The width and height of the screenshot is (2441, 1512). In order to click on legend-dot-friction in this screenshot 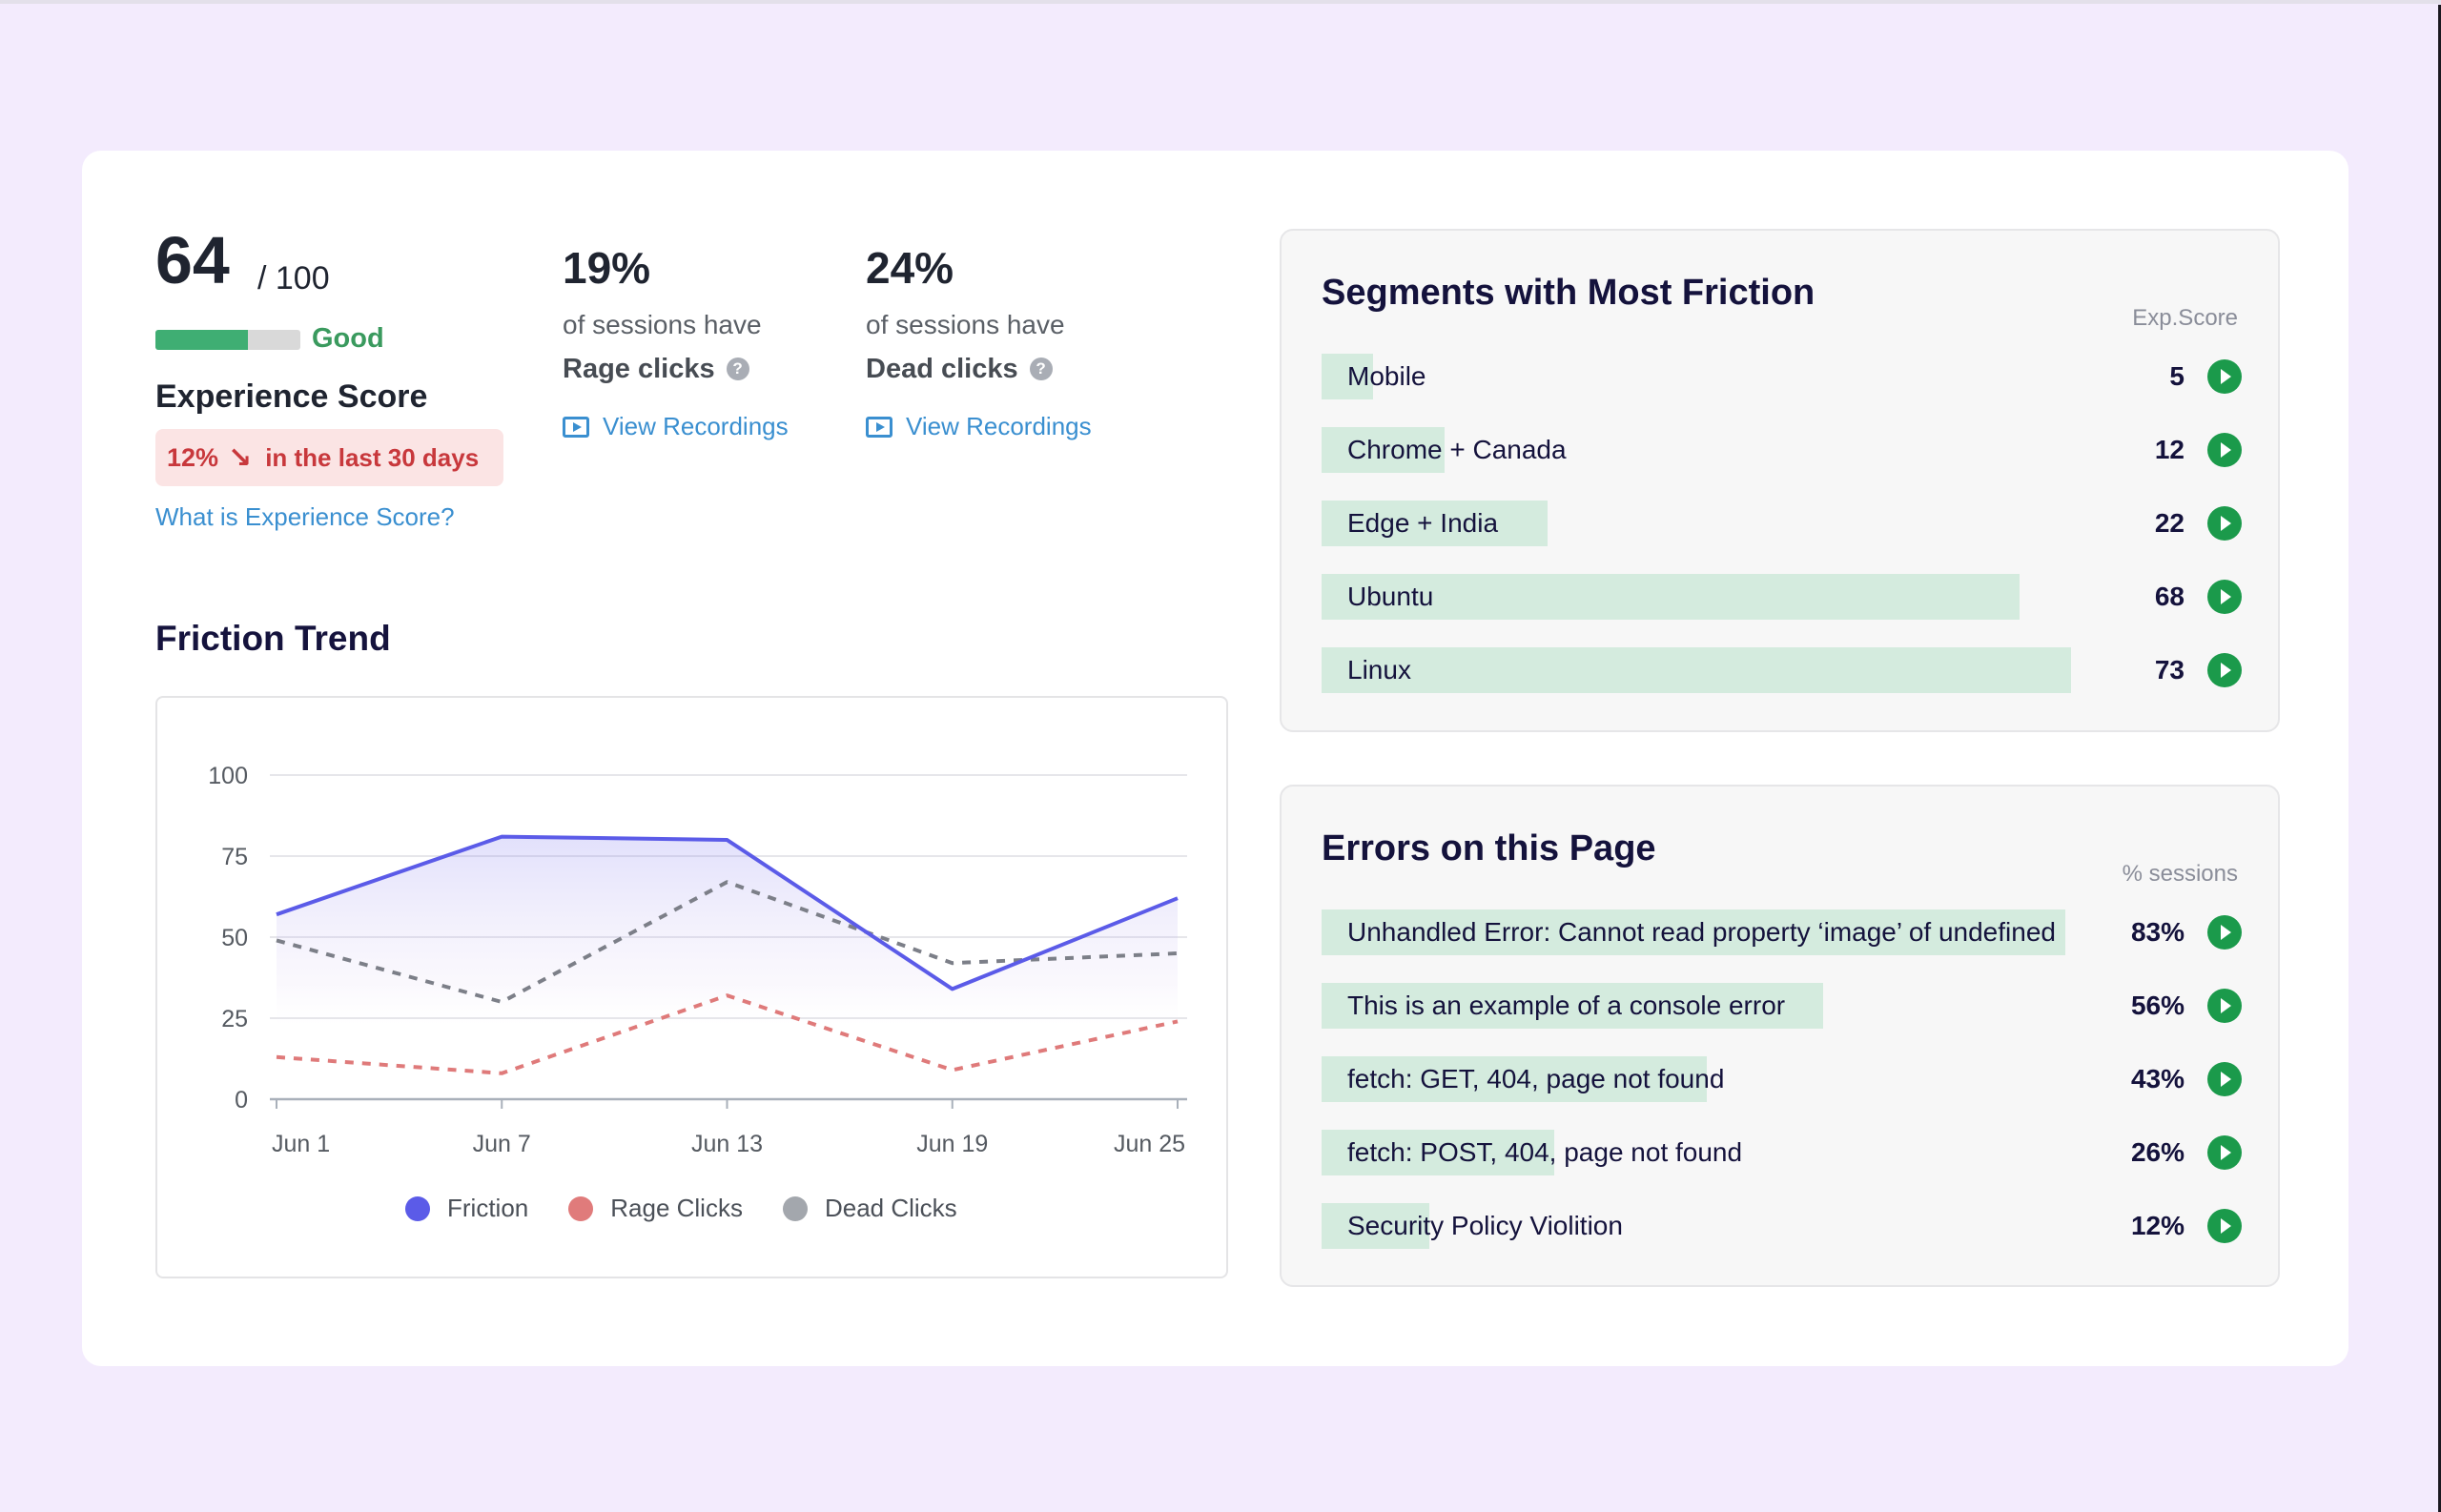, I will do `click(417, 1208)`.